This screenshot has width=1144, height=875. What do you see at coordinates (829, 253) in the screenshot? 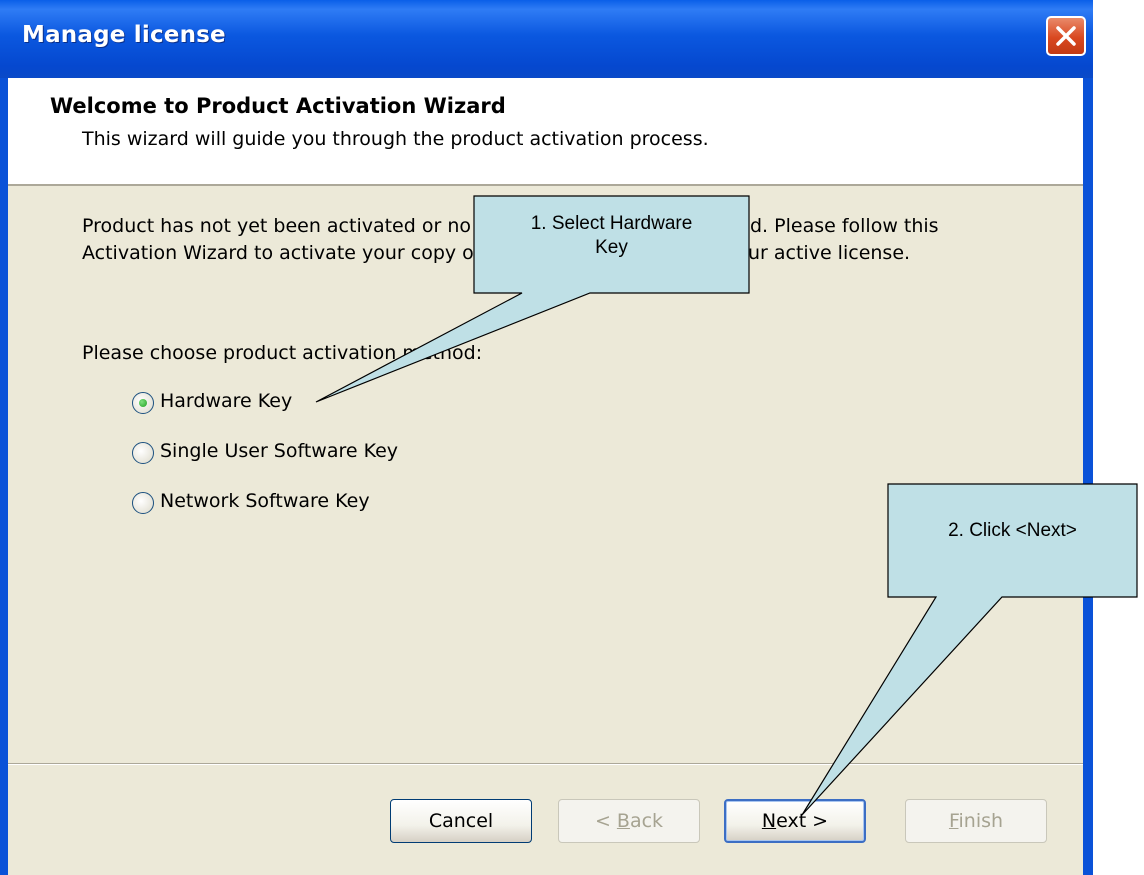
I see `intro-text-line2-end: ur active license.` at bounding box center [829, 253].